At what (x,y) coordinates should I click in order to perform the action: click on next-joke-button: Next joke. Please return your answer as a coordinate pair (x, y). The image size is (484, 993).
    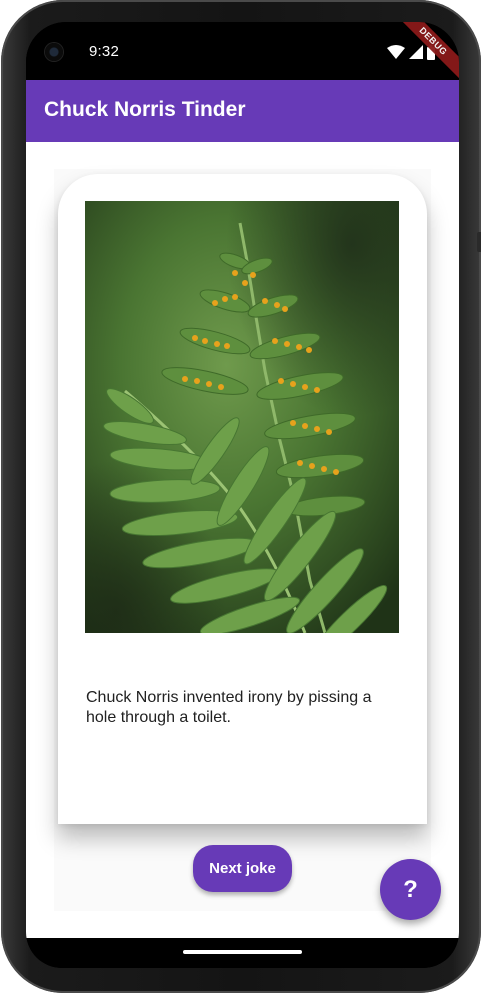
    Looking at the image, I should click on (242, 868).